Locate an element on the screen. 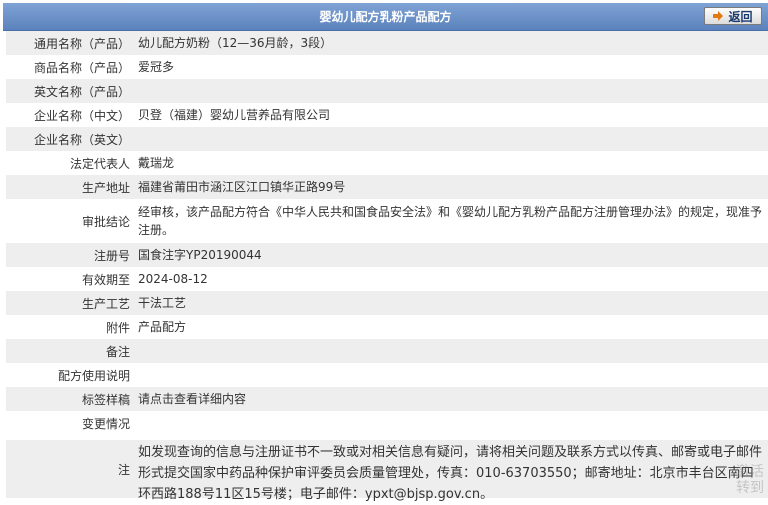 This screenshot has width=768, height=505. row-value: 贝登（福建）婴幼儿营养品有限公司 is located at coordinates (234, 115).